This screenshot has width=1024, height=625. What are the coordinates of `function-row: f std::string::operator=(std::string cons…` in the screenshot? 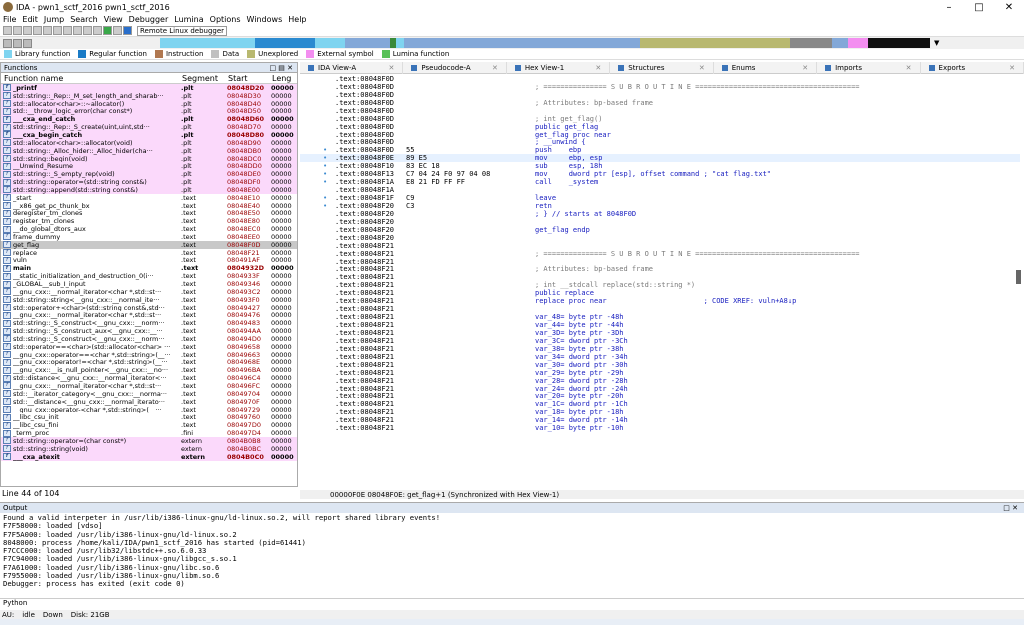 It's located at (149, 182).